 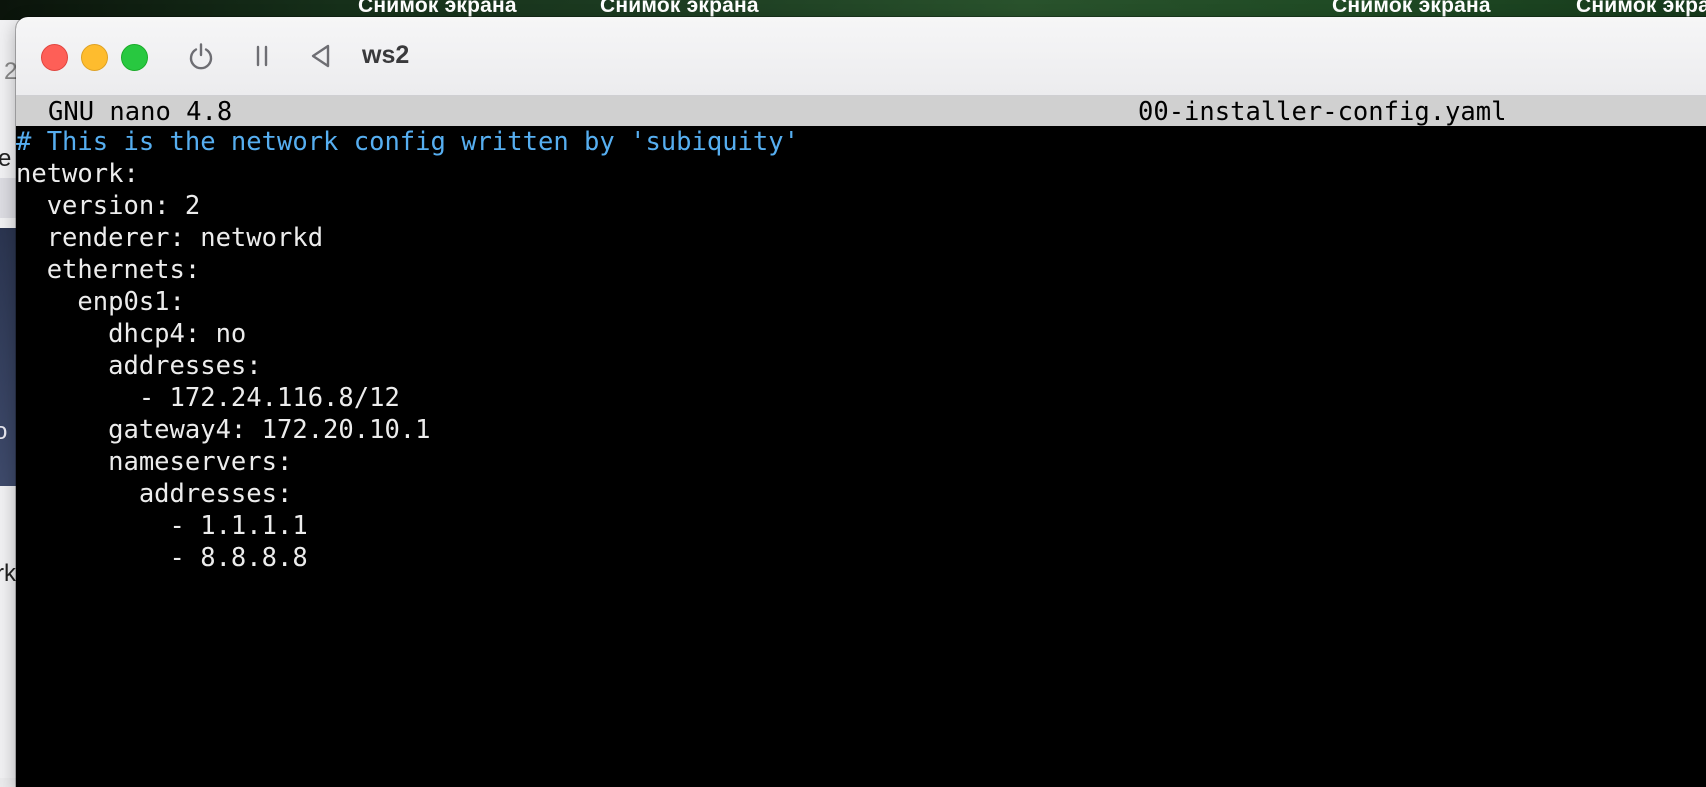 What do you see at coordinates (861, 238) in the screenshot?
I see `buffer-line: renderer: networkd` at bounding box center [861, 238].